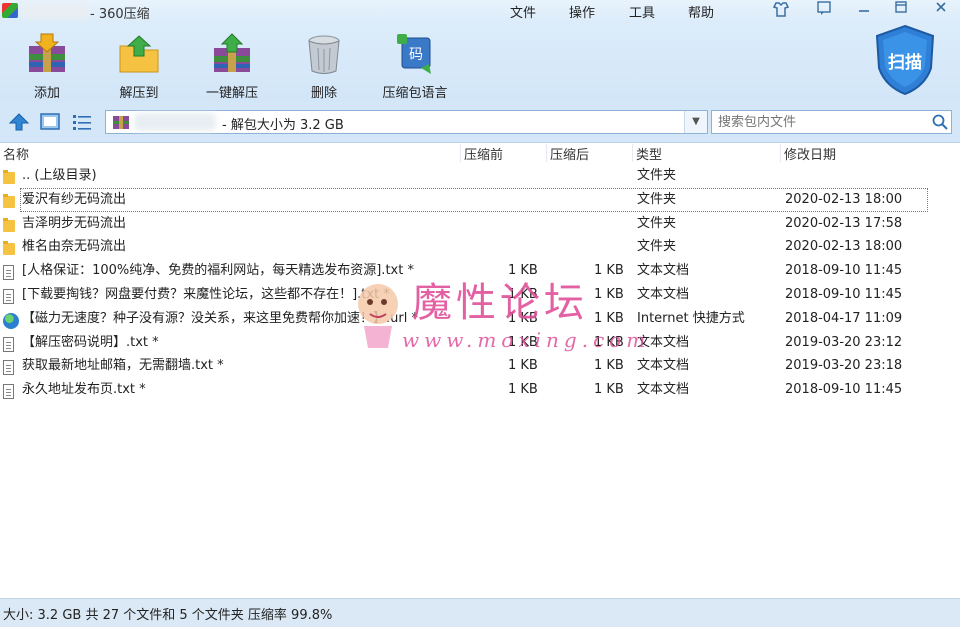 This screenshot has height=627, width=960. What do you see at coordinates (642, 11) in the screenshot?
I see `menu-tools: 工具` at bounding box center [642, 11].